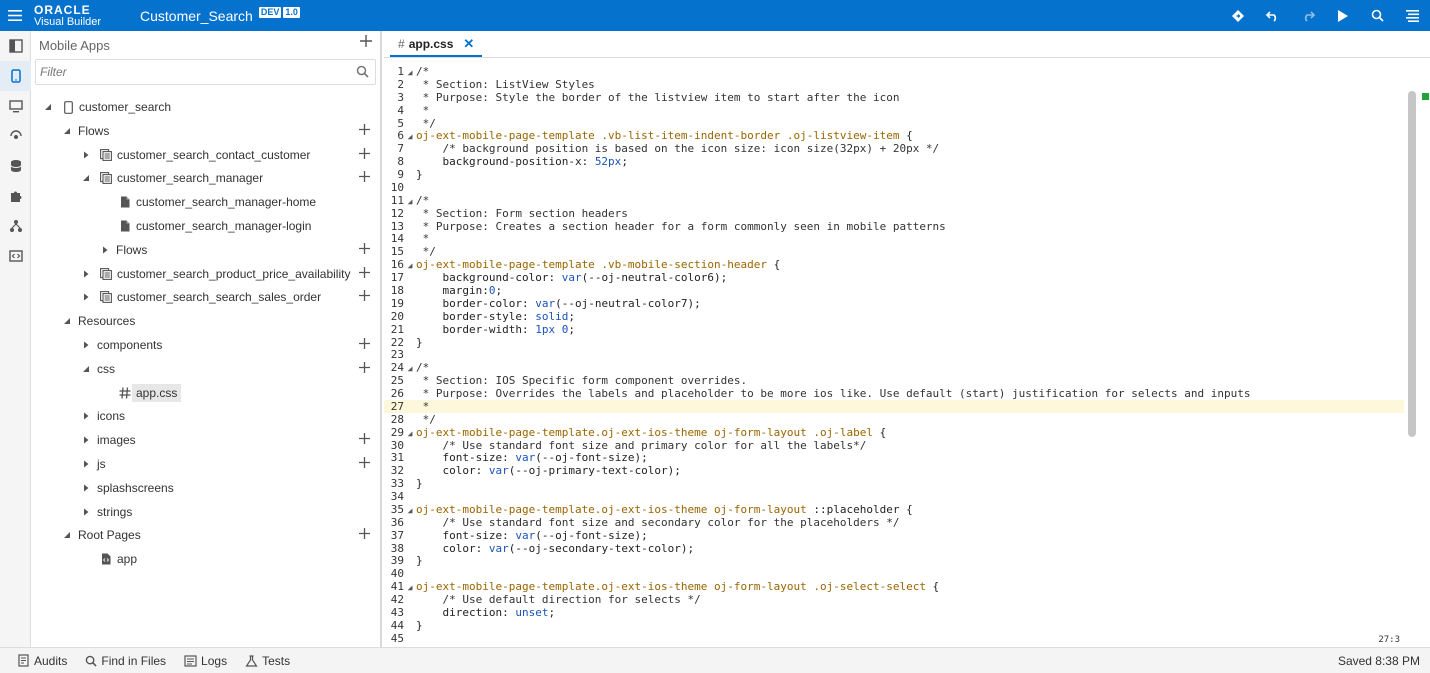  What do you see at coordinates (894, 238) in the screenshot?
I see `code-line: 14 *` at bounding box center [894, 238].